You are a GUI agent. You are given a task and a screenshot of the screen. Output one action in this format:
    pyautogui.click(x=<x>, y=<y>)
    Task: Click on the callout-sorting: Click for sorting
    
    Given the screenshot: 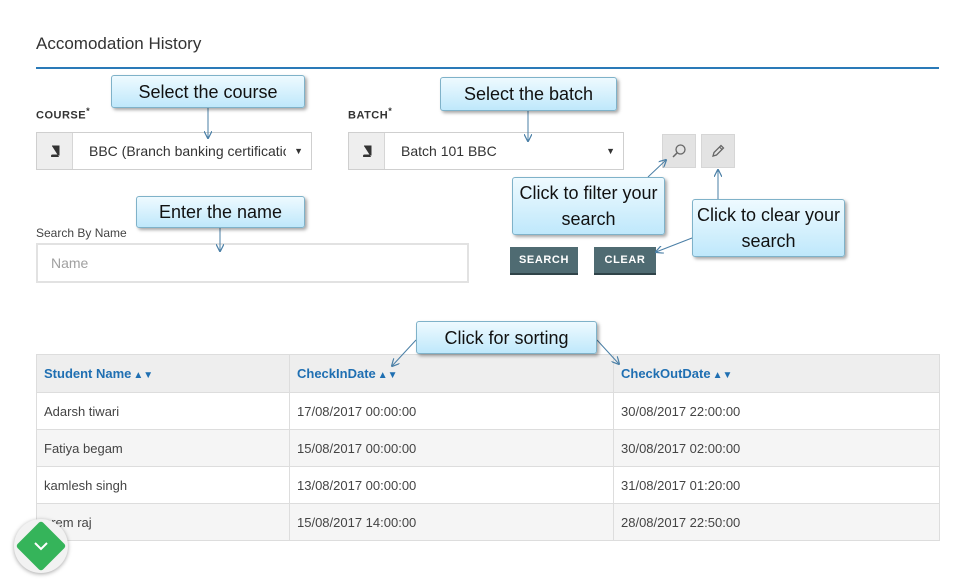 What is the action you would take?
    pyautogui.click(x=506, y=337)
    